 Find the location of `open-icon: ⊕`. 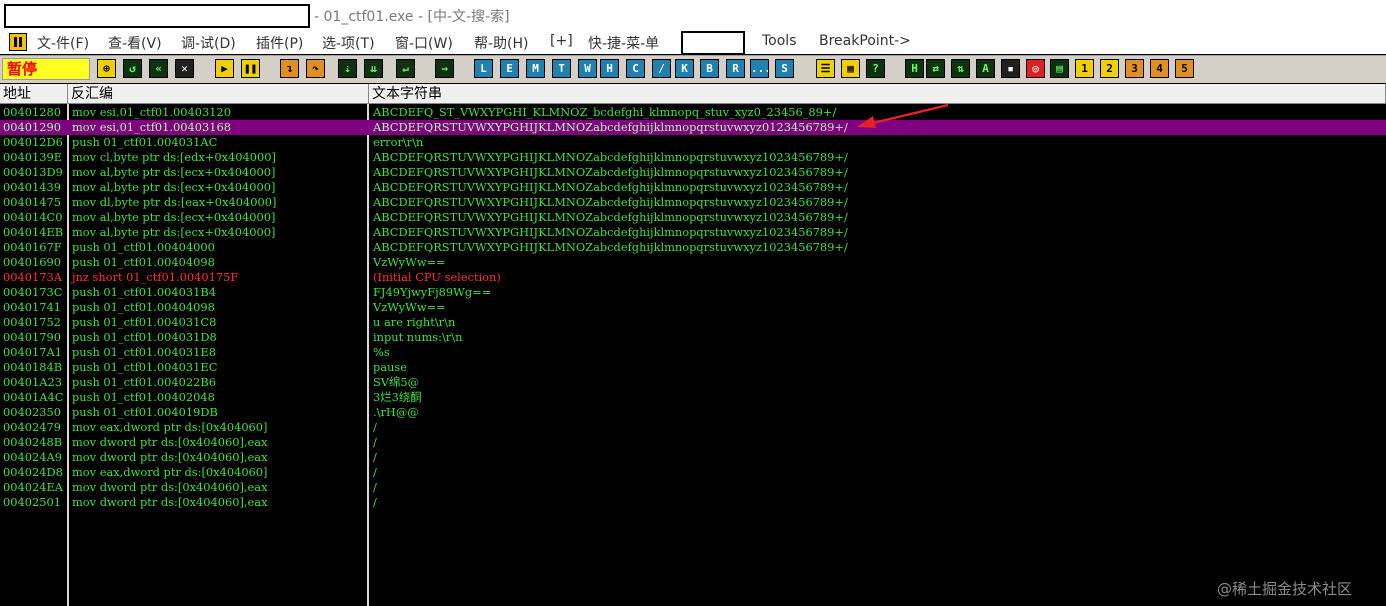

open-icon: ⊕ is located at coordinates (106, 68).